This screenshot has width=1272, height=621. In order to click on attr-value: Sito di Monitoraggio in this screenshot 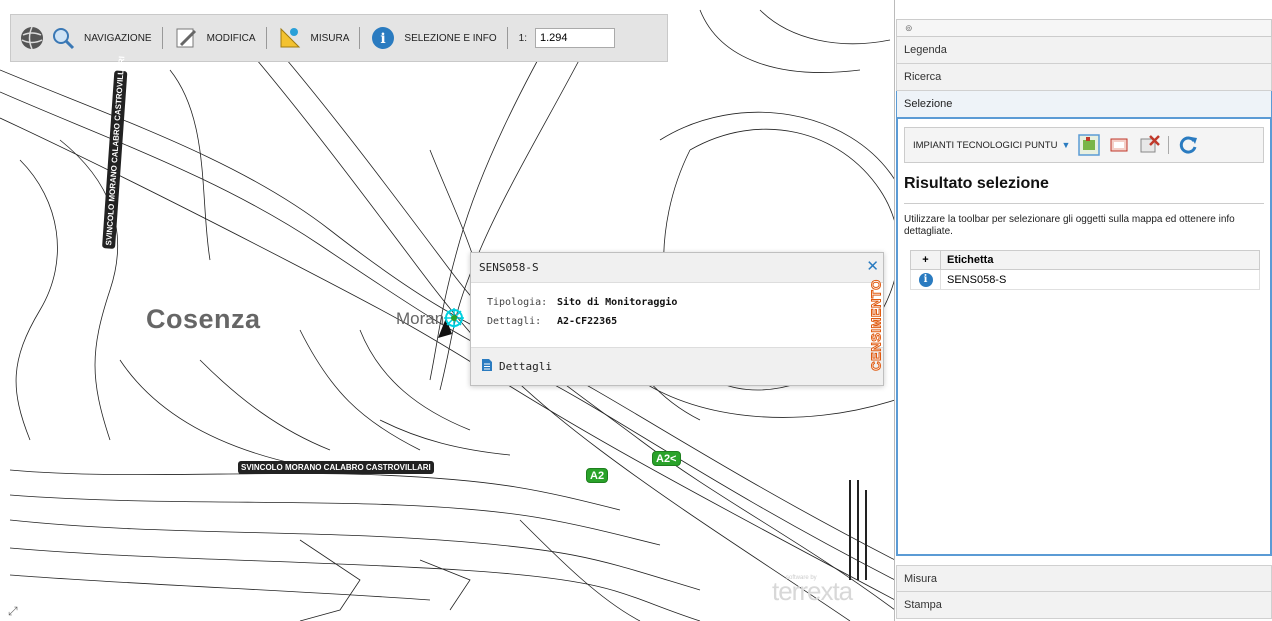, I will do `click(617, 302)`.